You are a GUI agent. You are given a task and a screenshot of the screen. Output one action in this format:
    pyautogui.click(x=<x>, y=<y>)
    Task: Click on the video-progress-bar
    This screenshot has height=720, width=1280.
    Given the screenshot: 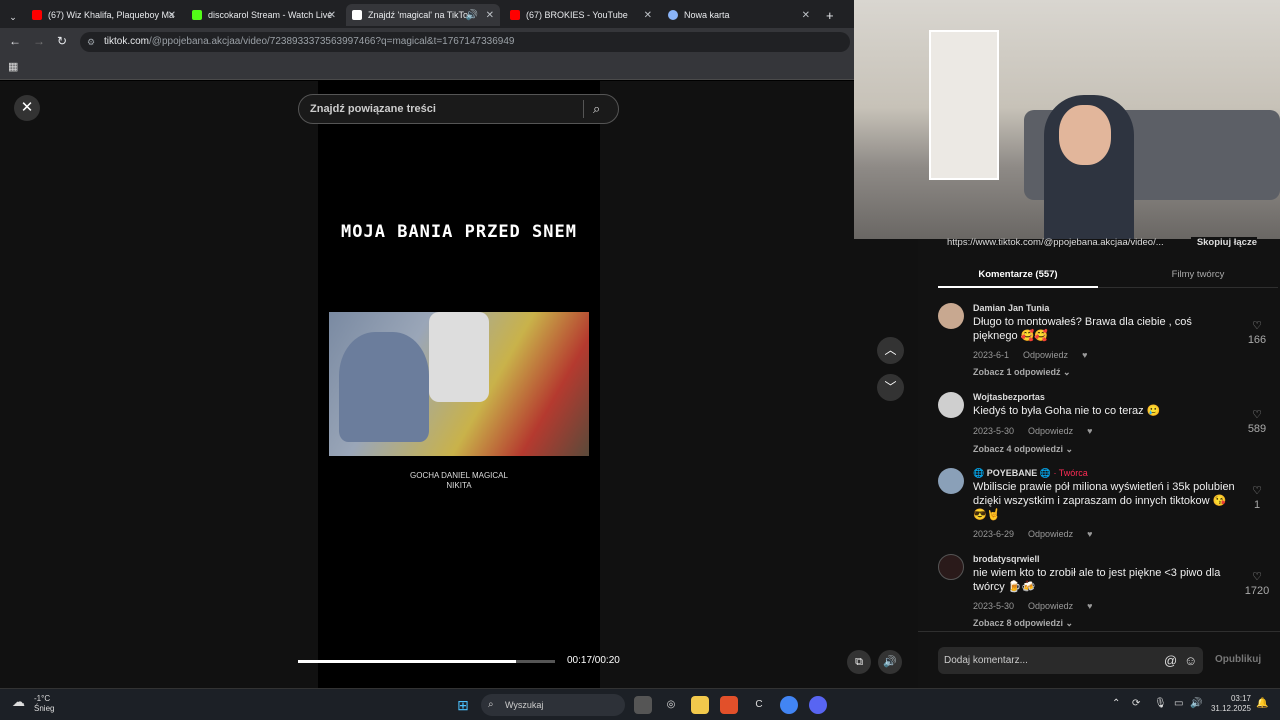 What is the action you would take?
    pyautogui.click(x=426, y=661)
    